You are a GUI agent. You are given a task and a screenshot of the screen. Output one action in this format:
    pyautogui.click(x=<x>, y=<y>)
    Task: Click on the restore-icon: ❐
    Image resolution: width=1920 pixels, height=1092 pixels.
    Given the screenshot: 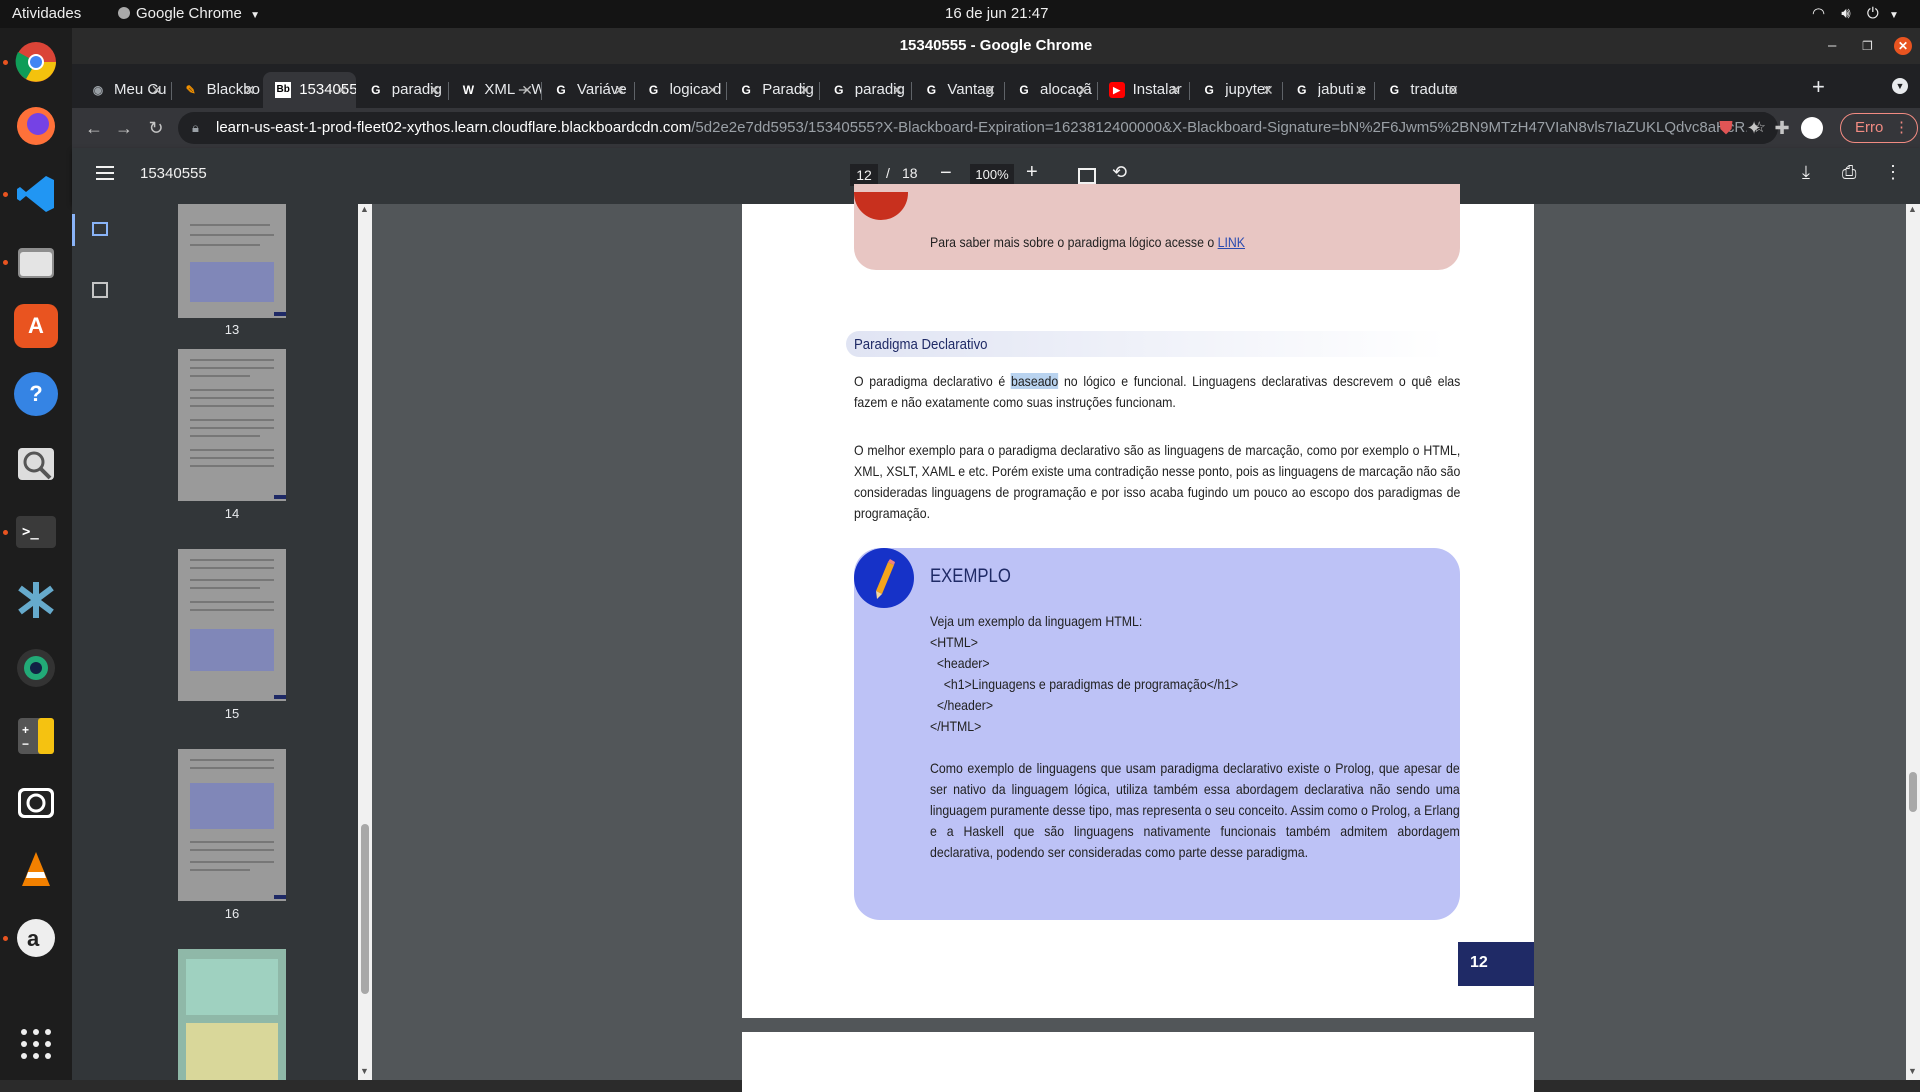 What is the action you would take?
    pyautogui.click(x=1867, y=46)
    